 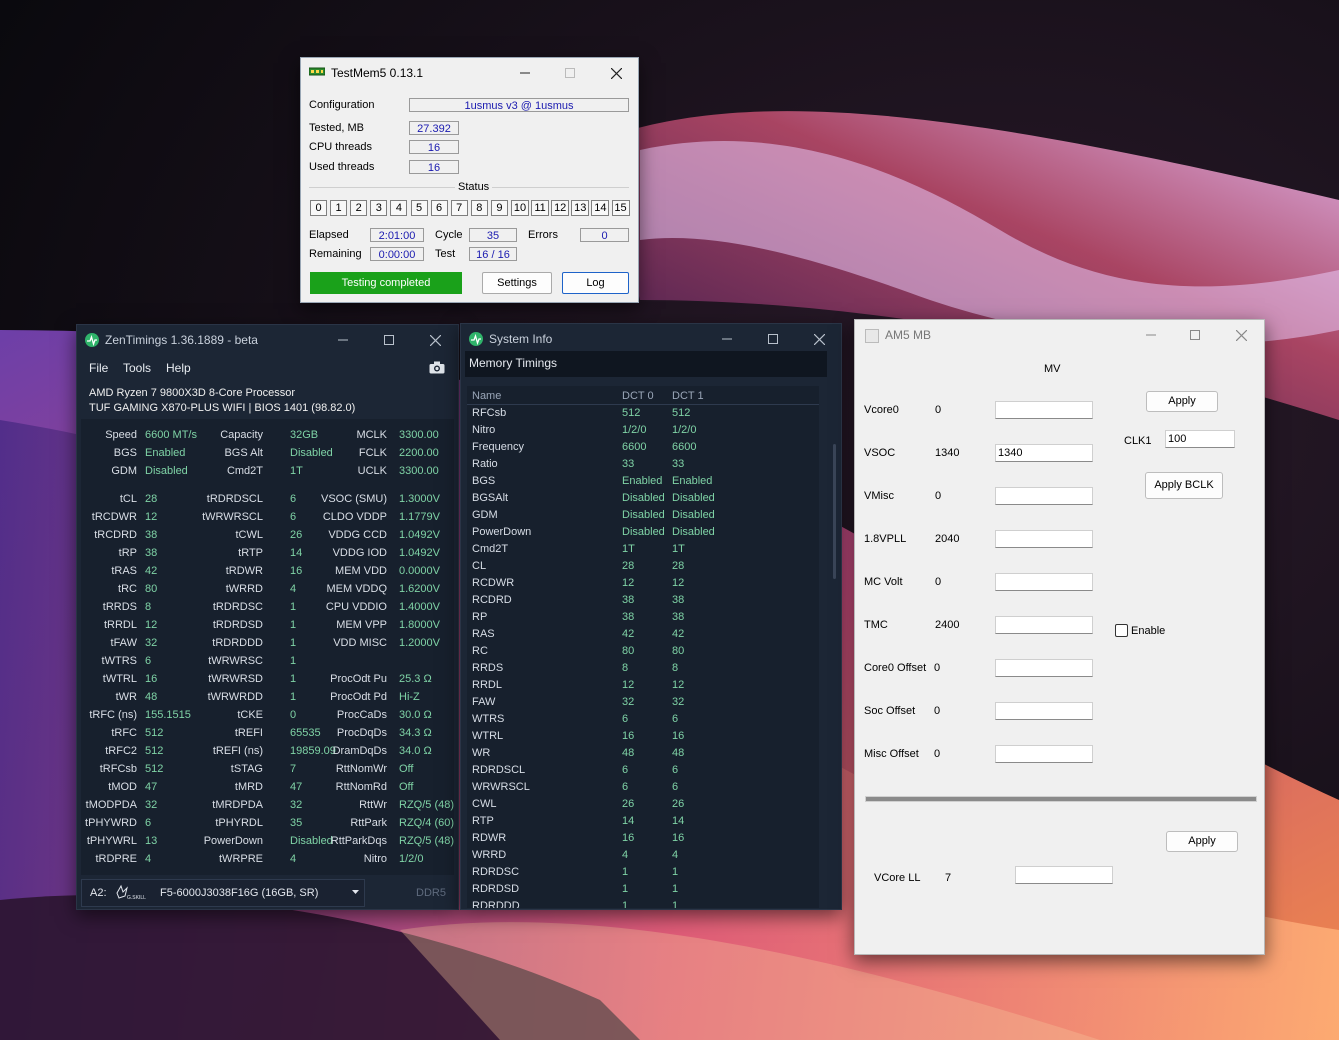 What do you see at coordinates (643, 532) in the screenshot?
I see `table-row: PowerDown Disabled Disabled` at bounding box center [643, 532].